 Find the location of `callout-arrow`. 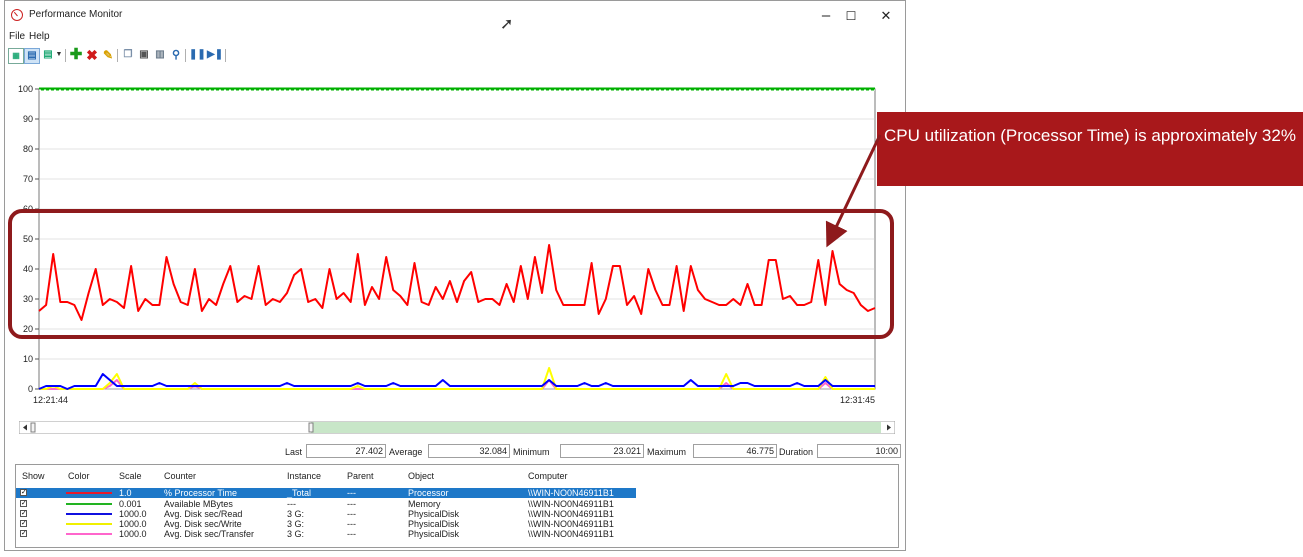

callout-arrow is located at coordinates (853, 191).